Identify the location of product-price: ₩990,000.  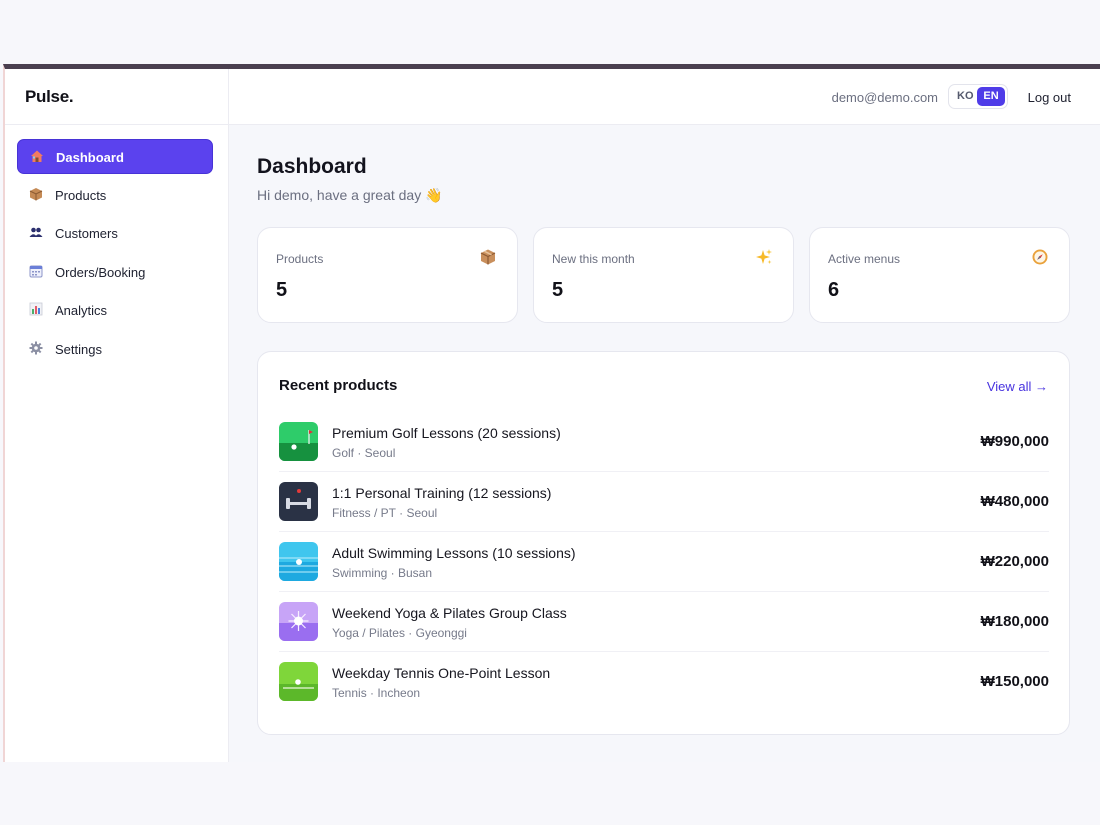
(1014, 441).